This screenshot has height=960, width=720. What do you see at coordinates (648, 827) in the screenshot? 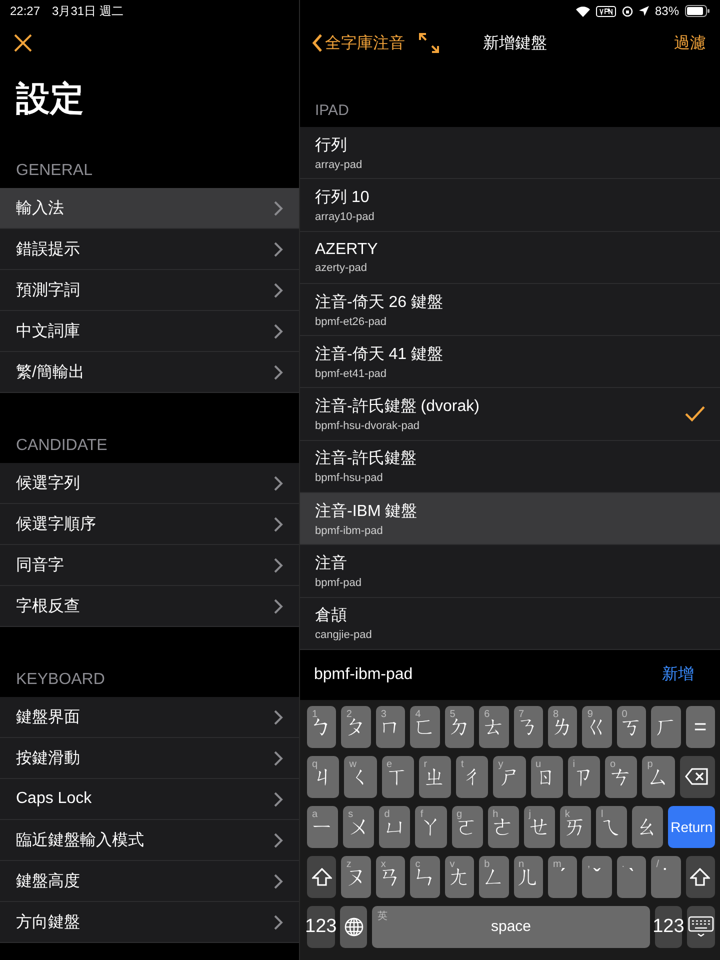
I see `key: ㄠ` at bounding box center [648, 827].